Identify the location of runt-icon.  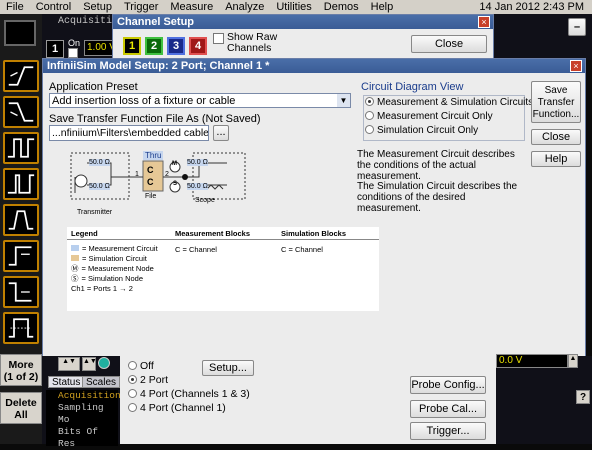
(21, 220).